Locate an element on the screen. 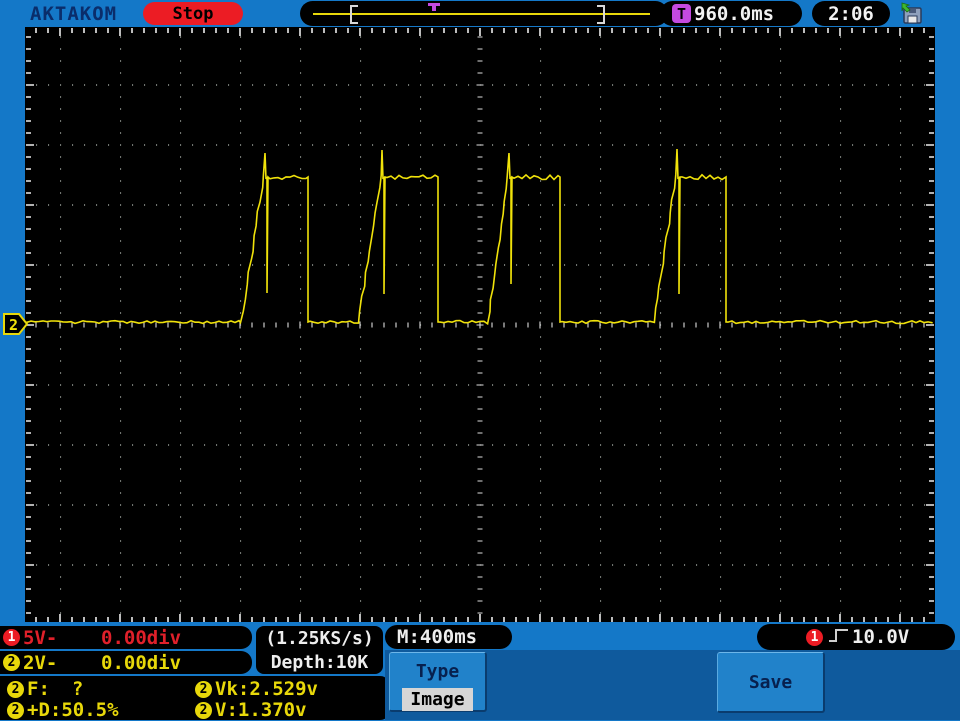  type-selected-option: Image is located at coordinates (437, 699).